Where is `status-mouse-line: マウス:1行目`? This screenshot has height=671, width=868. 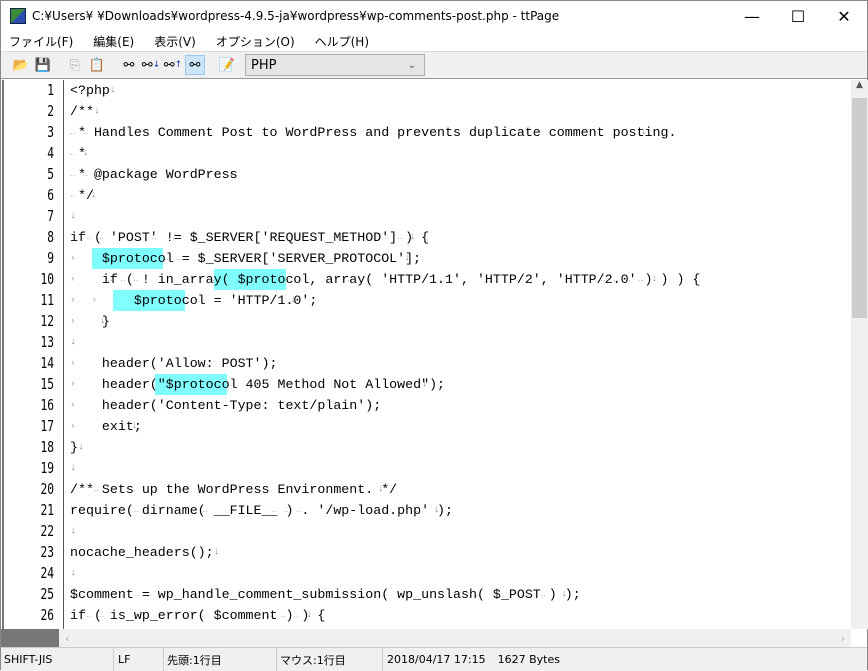
status-mouse-line: マウス:1行目 is located at coordinates (330, 659).